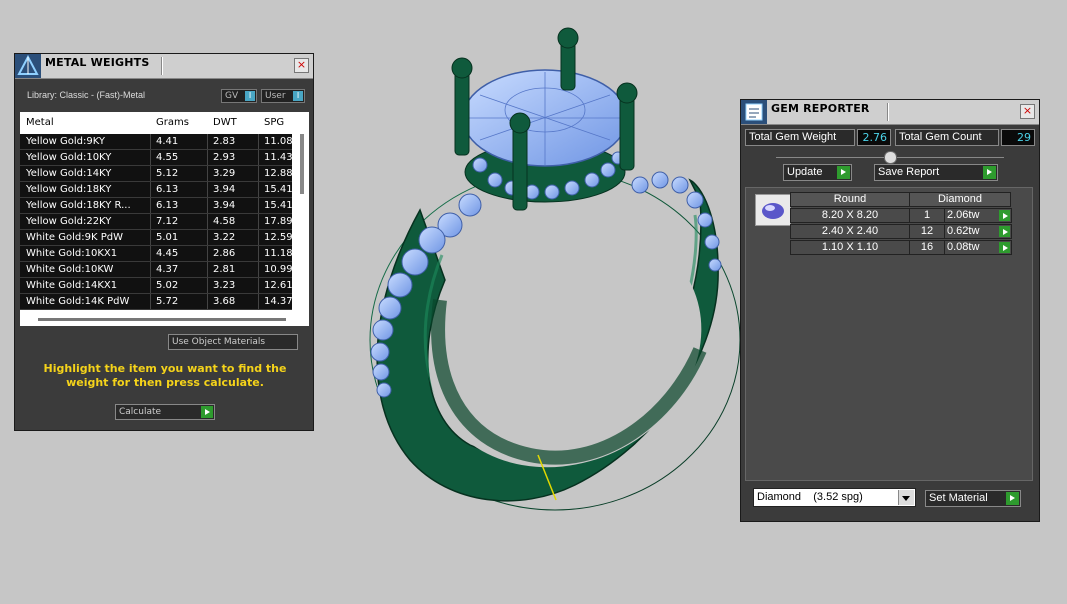 The image size is (1067, 604). What do you see at coordinates (69, 221) in the screenshot?
I see `cell-metal: Yellow Gold:22KY` at bounding box center [69, 221].